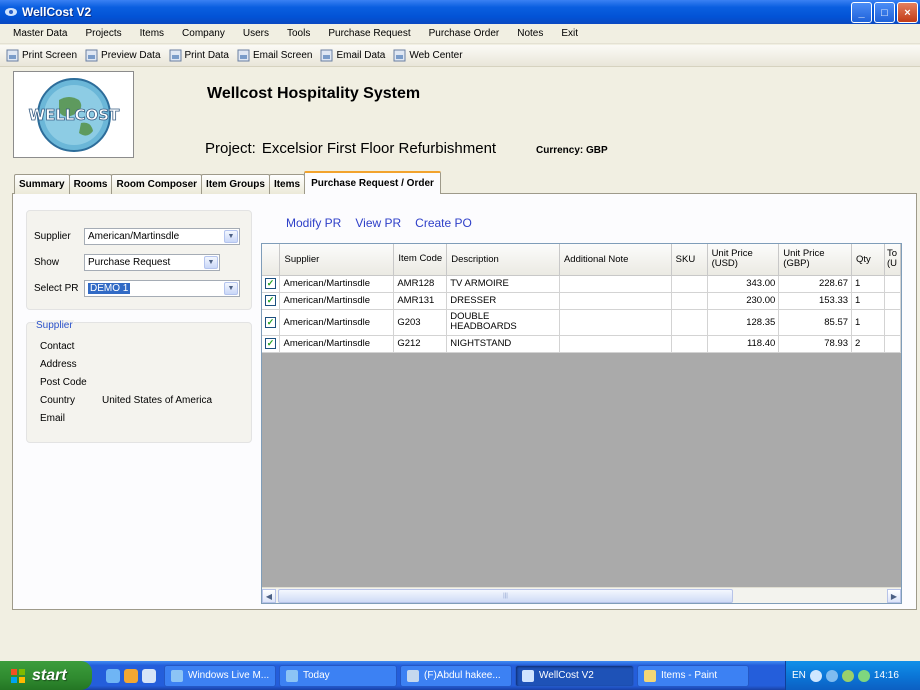  Describe the element at coordinates (131, 55) in the screenshot. I see `preview-data-label: Preview Data` at that location.